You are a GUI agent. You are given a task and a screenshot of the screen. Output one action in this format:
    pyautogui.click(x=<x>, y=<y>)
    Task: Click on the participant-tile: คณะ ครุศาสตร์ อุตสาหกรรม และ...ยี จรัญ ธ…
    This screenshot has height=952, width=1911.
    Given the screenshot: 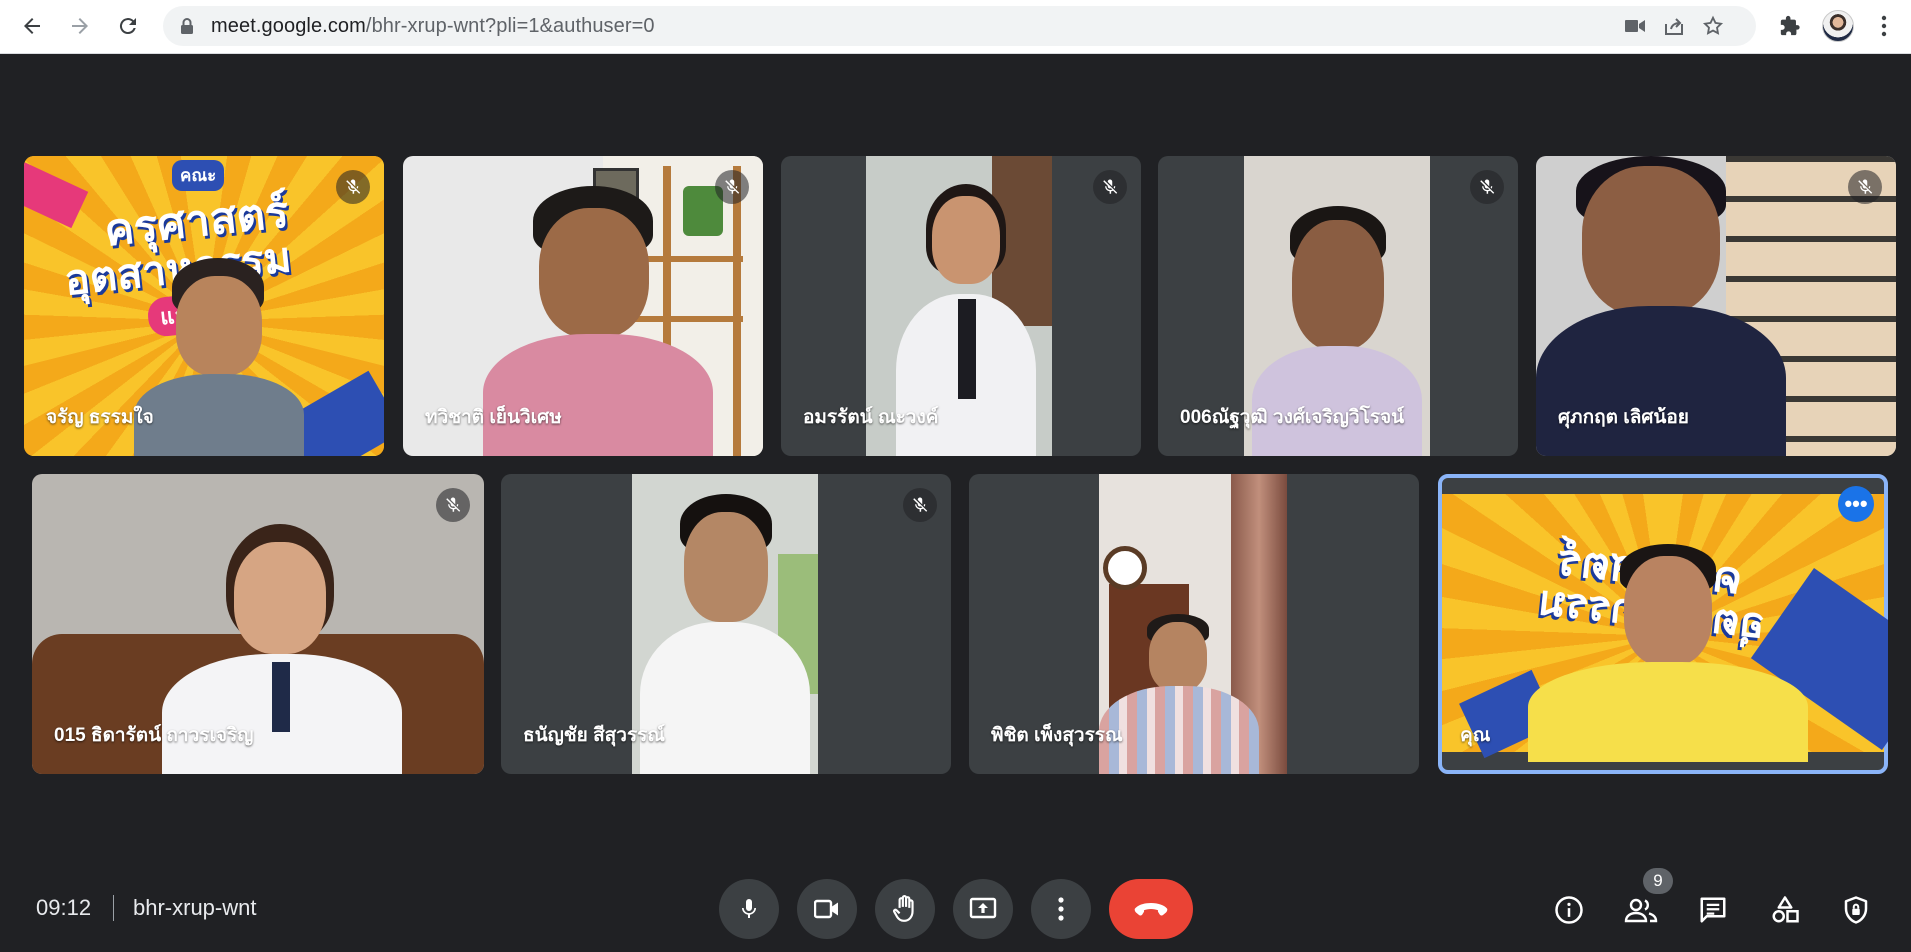 What is the action you would take?
    pyautogui.click(x=204, y=306)
    